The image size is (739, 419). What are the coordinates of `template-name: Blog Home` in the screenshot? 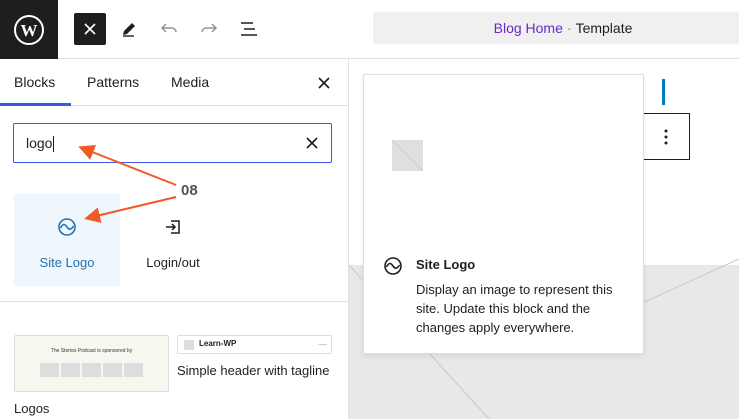 It's located at (528, 28).